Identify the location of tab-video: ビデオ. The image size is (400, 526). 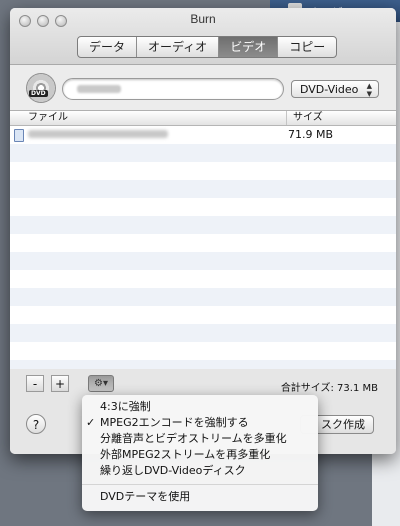
(249, 47).